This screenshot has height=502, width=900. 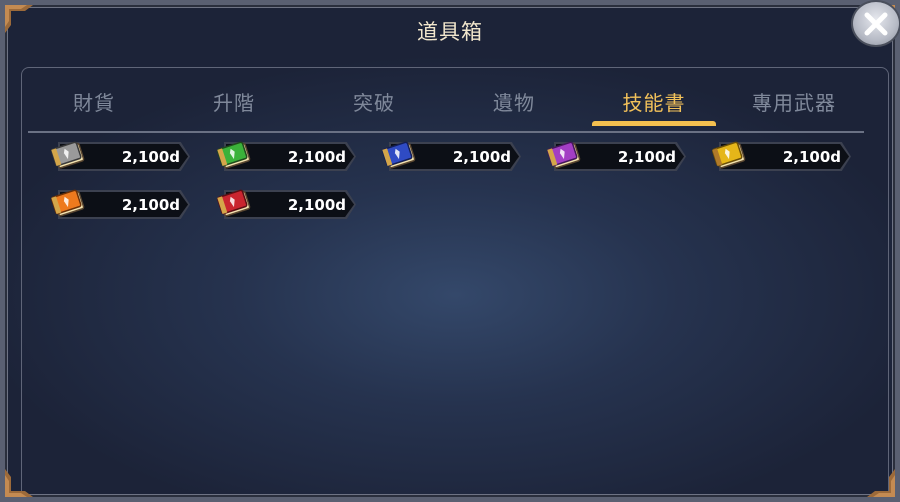 I want to click on close-icon, so click(x=876, y=23).